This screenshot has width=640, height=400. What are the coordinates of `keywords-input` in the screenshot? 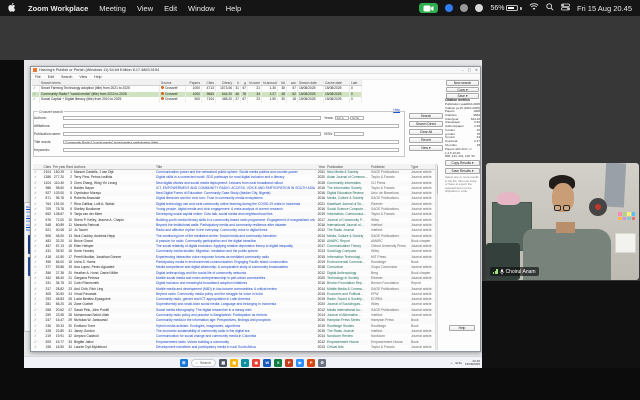 It's located at (231, 149).